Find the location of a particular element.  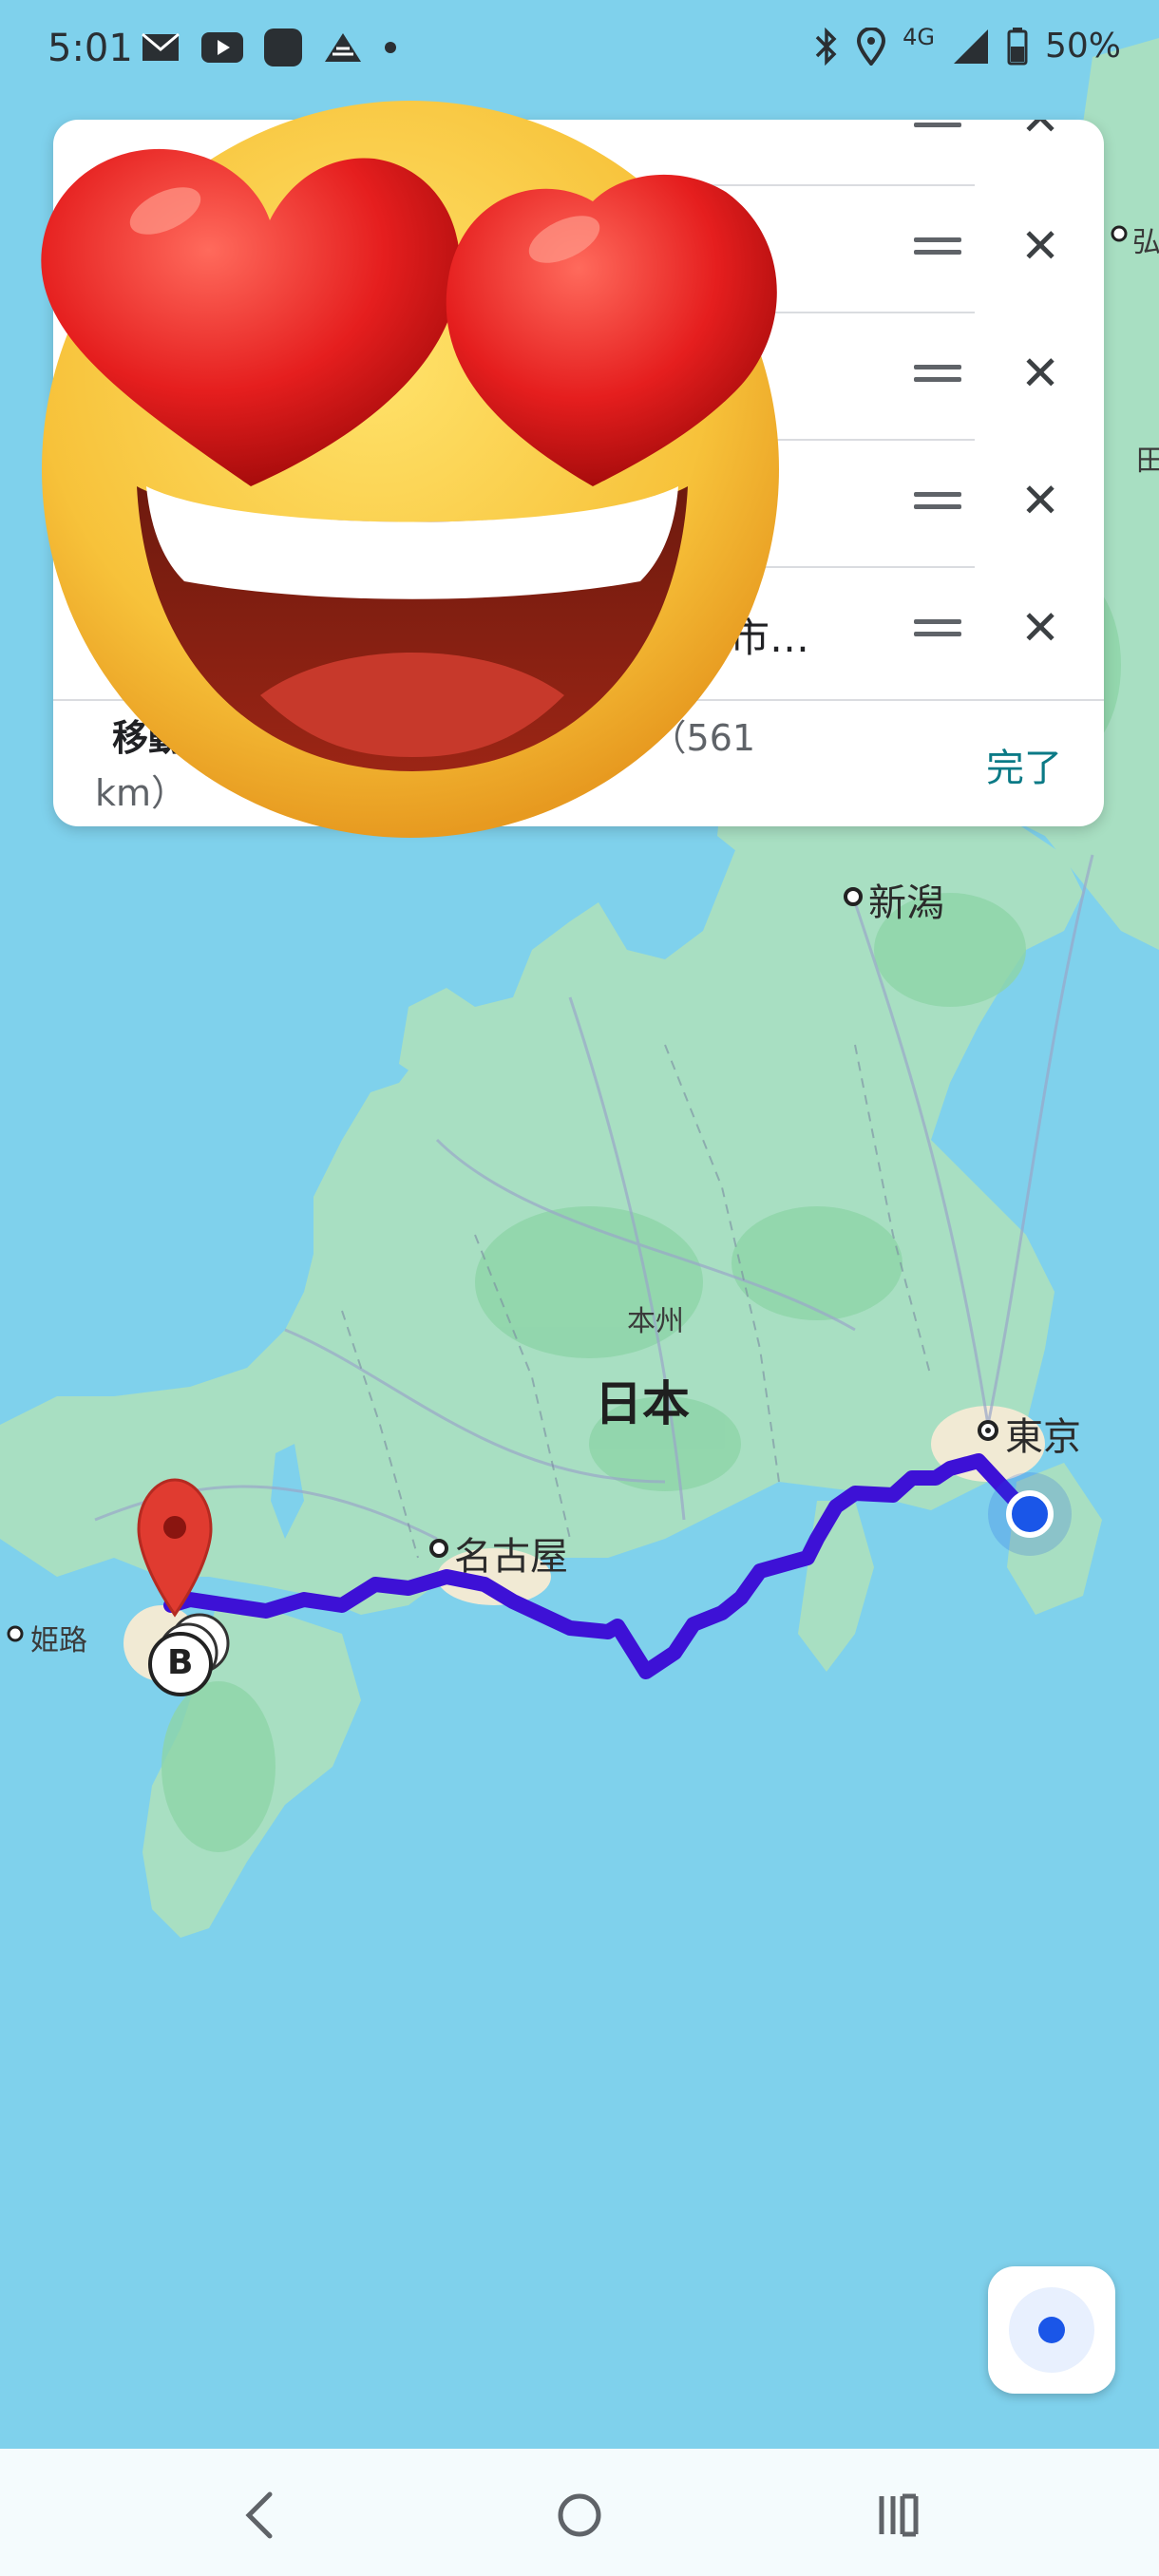

battery-icon is located at coordinates (1017, 46).